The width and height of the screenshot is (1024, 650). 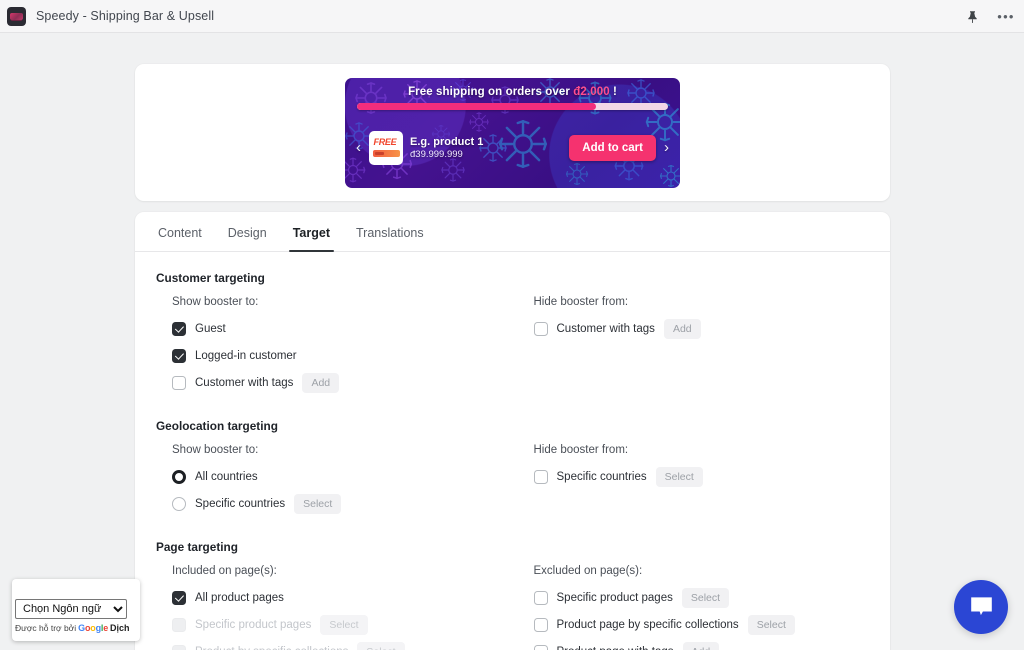 I want to click on thumb-label: FREE, so click(x=385, y=141).